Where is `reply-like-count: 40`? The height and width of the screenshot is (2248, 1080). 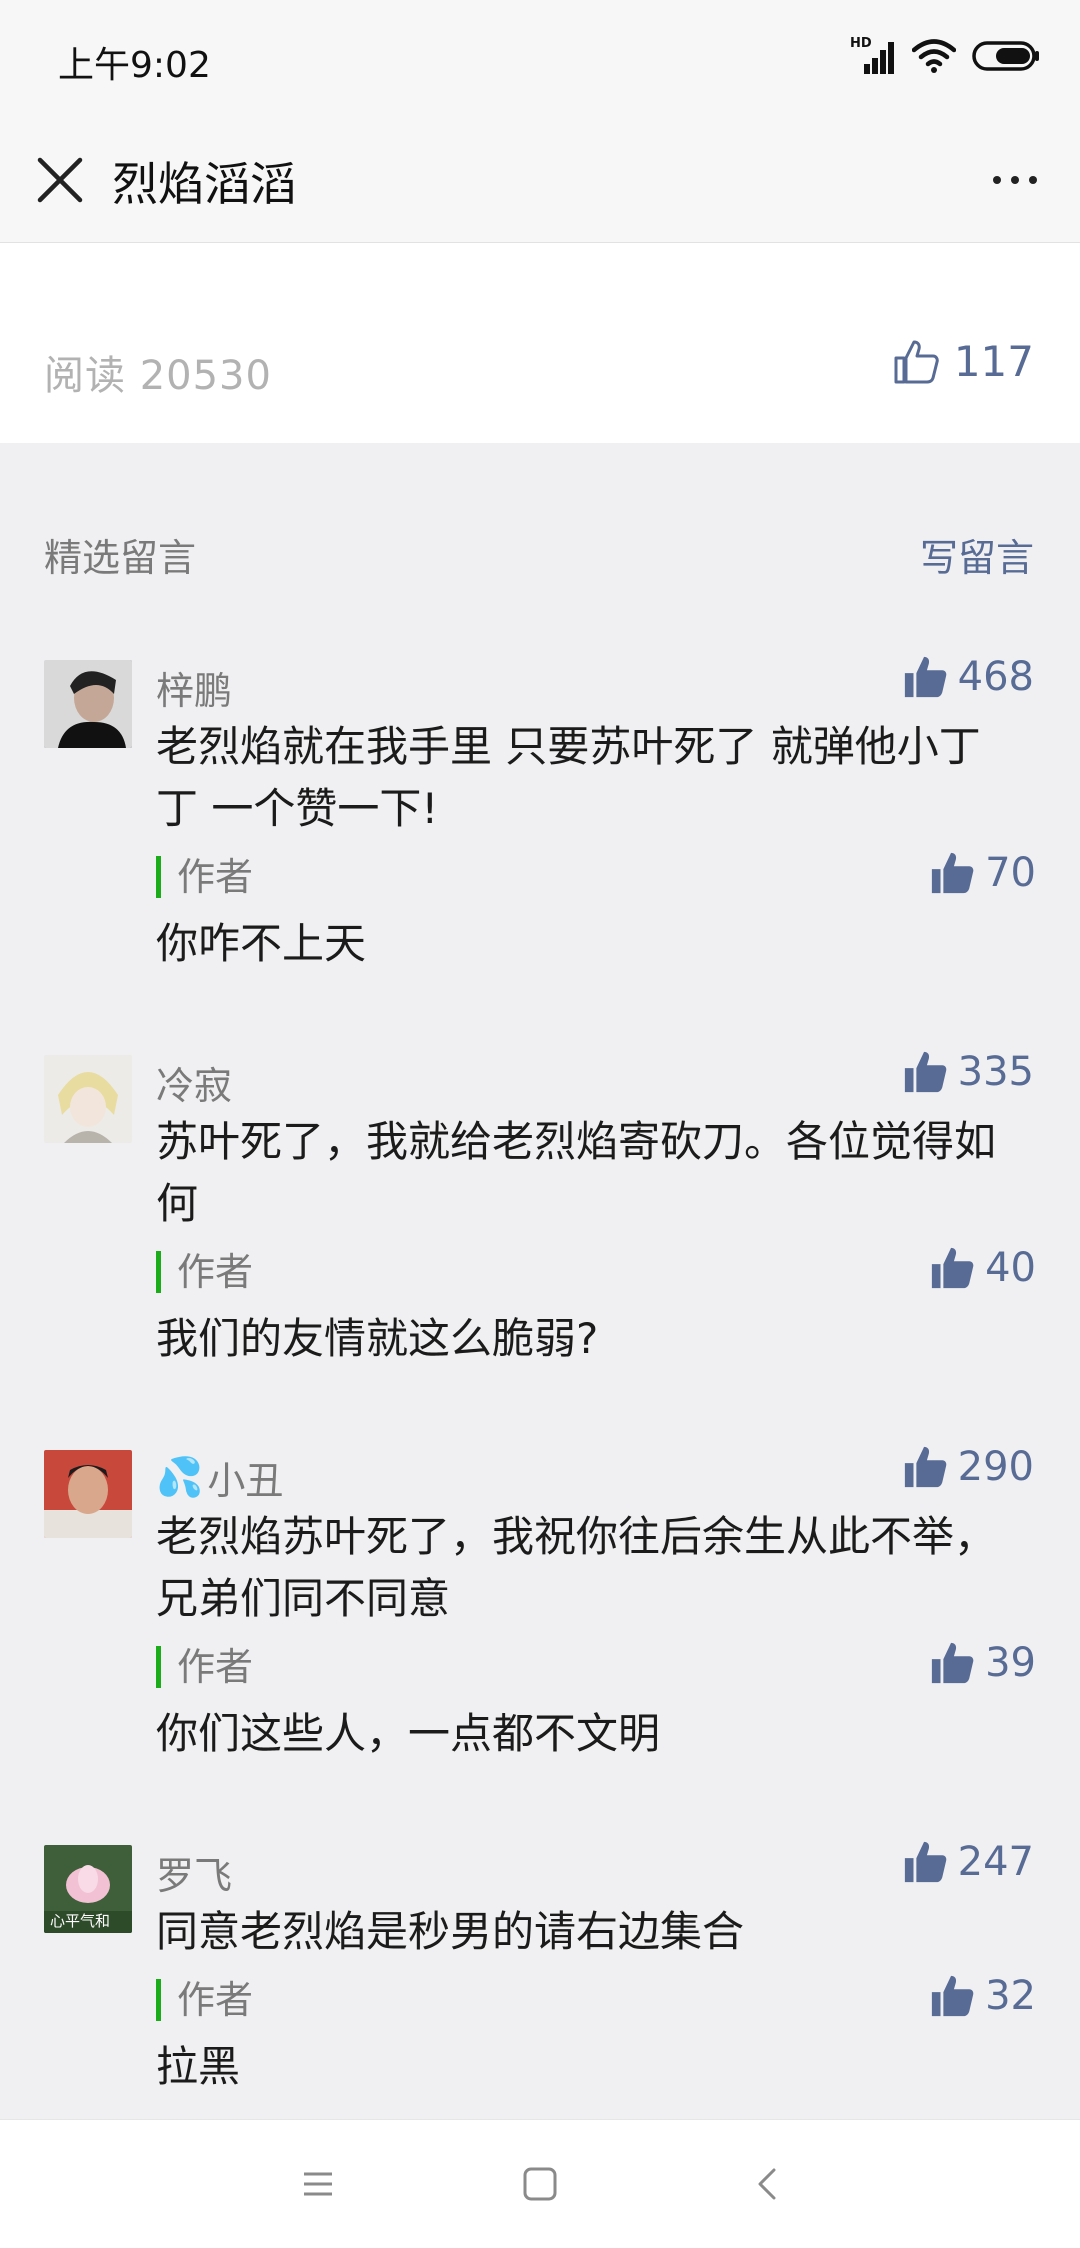 reply-like-count: 40 is located at coordinates (1010, 1268).